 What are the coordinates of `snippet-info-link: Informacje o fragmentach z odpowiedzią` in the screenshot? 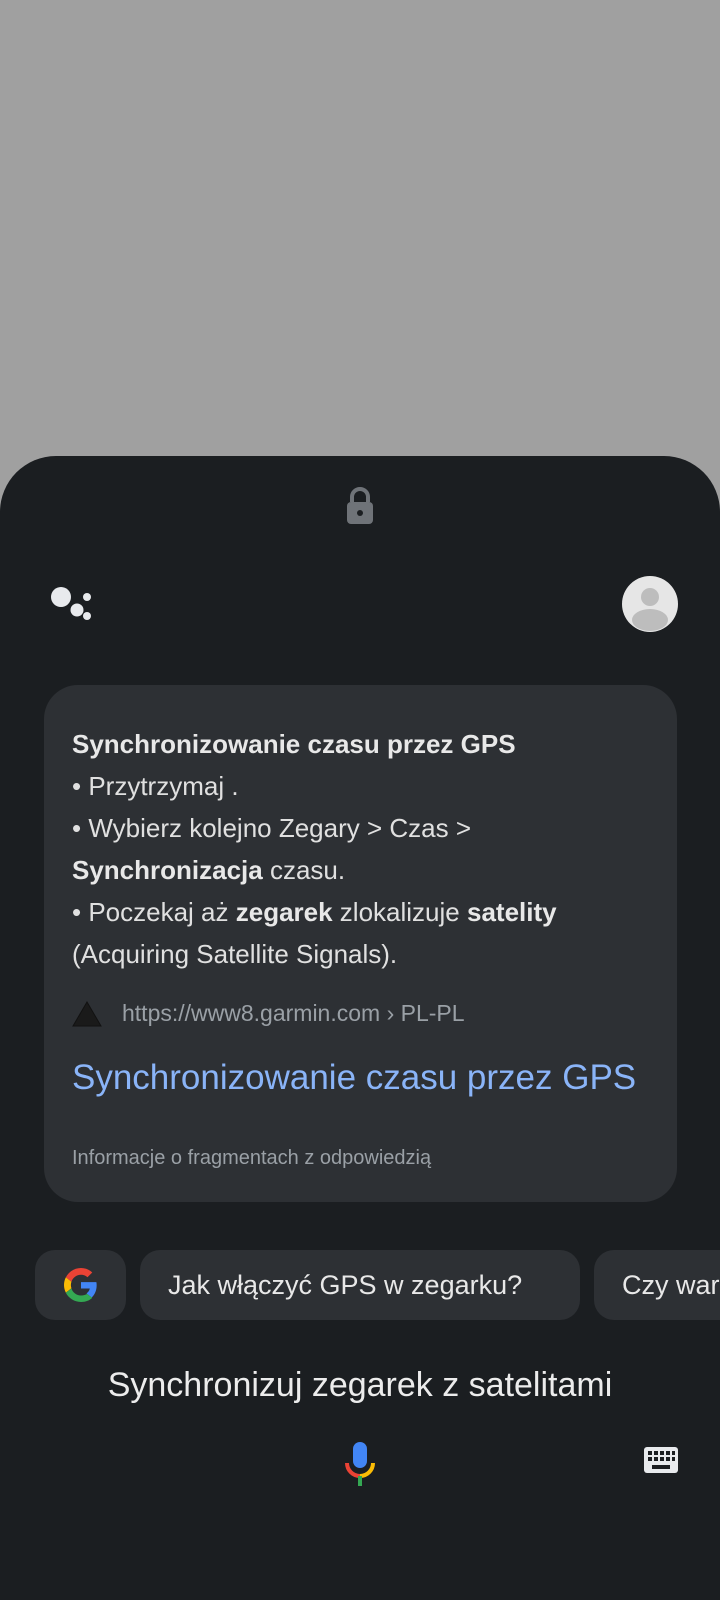 It's located at (251, 1158).